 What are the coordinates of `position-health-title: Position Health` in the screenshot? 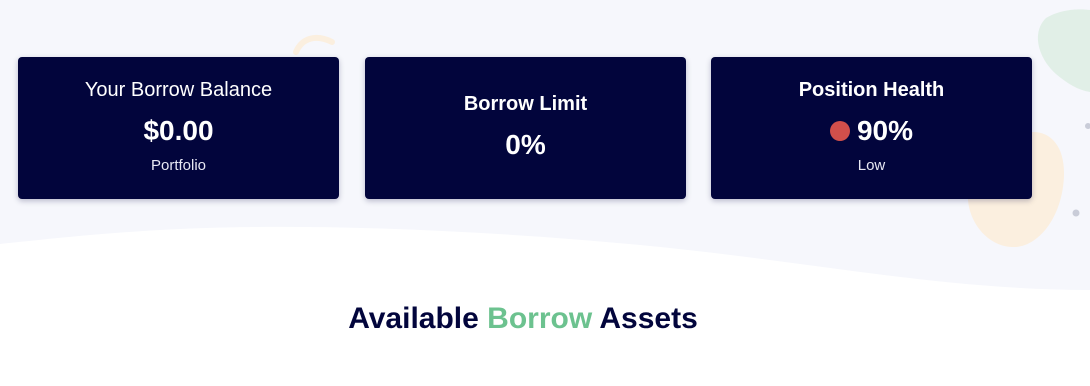 It's located at (871, 90).